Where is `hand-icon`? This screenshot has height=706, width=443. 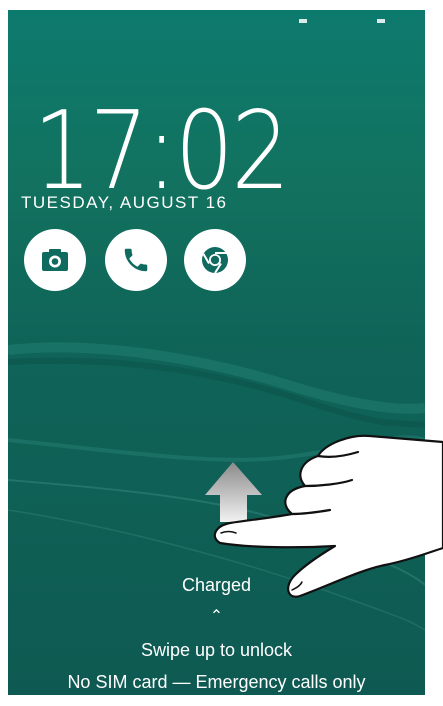
hand-icon is located at coordinates (328, 516).